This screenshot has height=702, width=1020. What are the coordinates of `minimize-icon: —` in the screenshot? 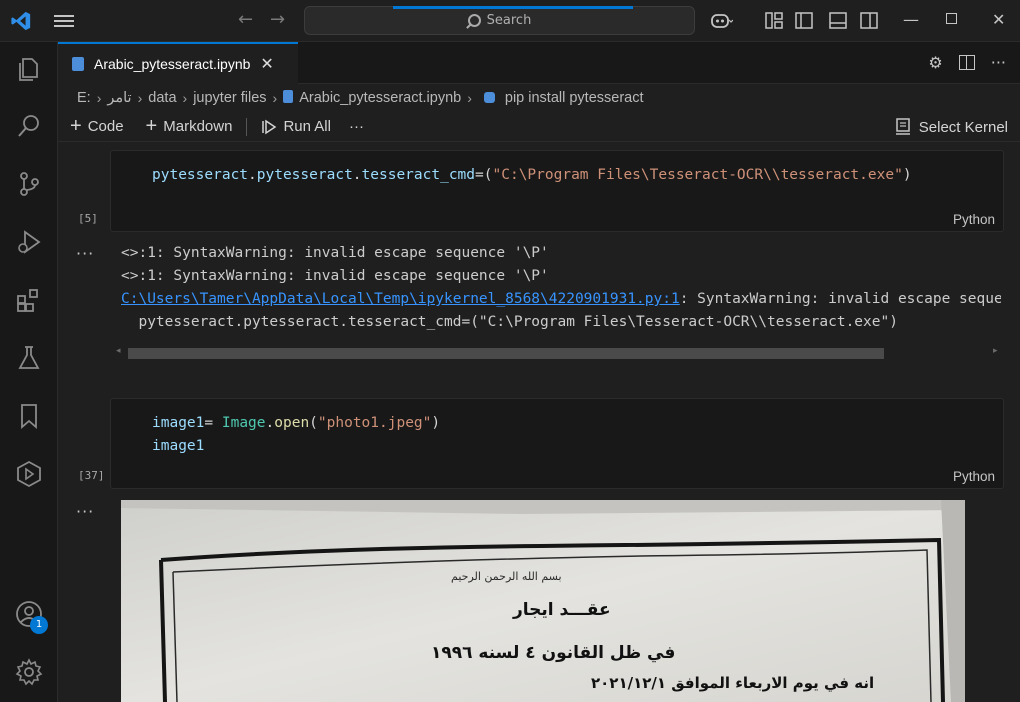 It's located at (911, 19).